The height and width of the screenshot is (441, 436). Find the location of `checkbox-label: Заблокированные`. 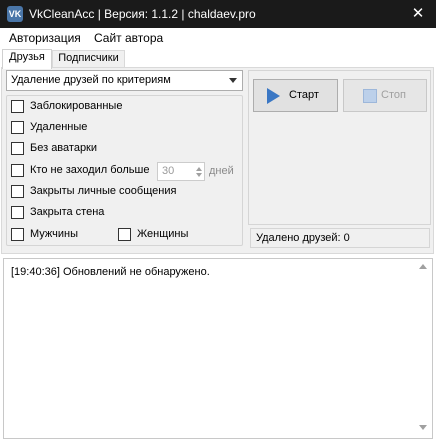

checkbox-label: Заблокированные is located at coordinates (76, 106).